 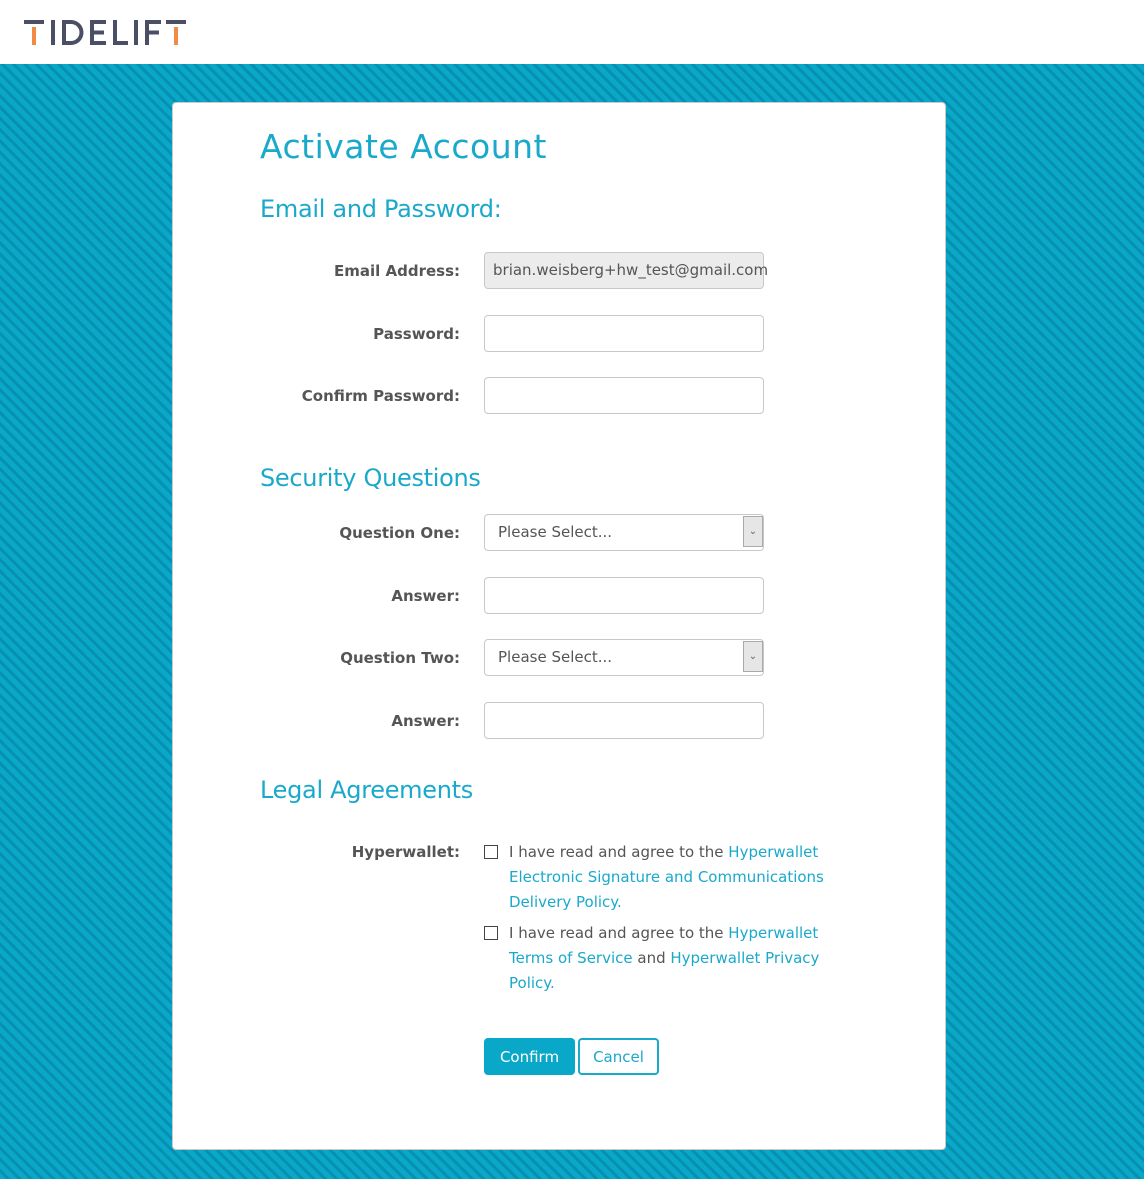 I want to click on question-one-label: Question One:, so click(x=399, y=533).